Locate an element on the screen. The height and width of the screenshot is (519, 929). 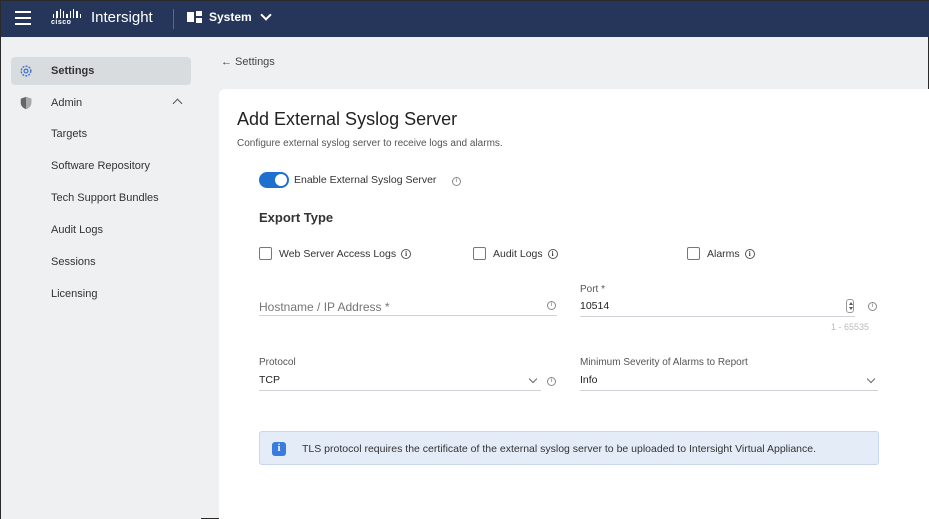
chevron-down-icon is located at coordinates (266, 15).